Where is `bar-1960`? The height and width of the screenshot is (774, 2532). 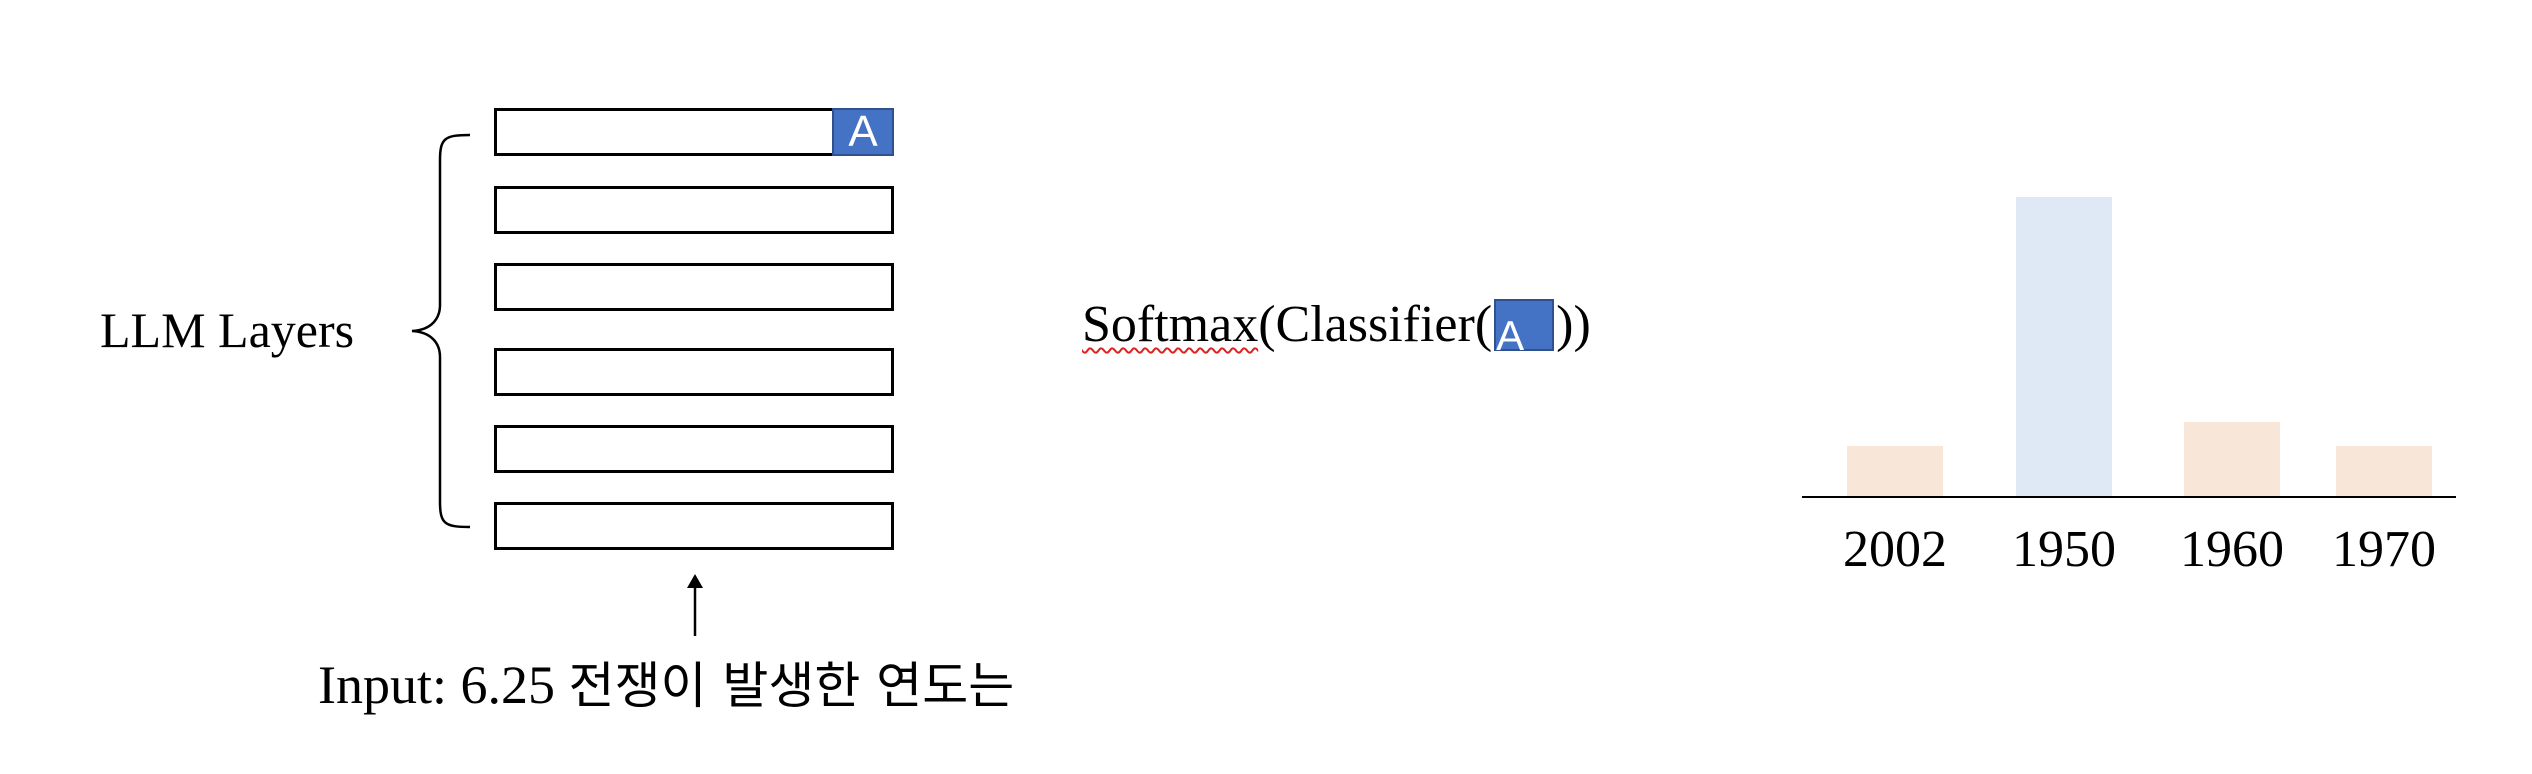 bar-1960 is located at coordinates (2232, 459).